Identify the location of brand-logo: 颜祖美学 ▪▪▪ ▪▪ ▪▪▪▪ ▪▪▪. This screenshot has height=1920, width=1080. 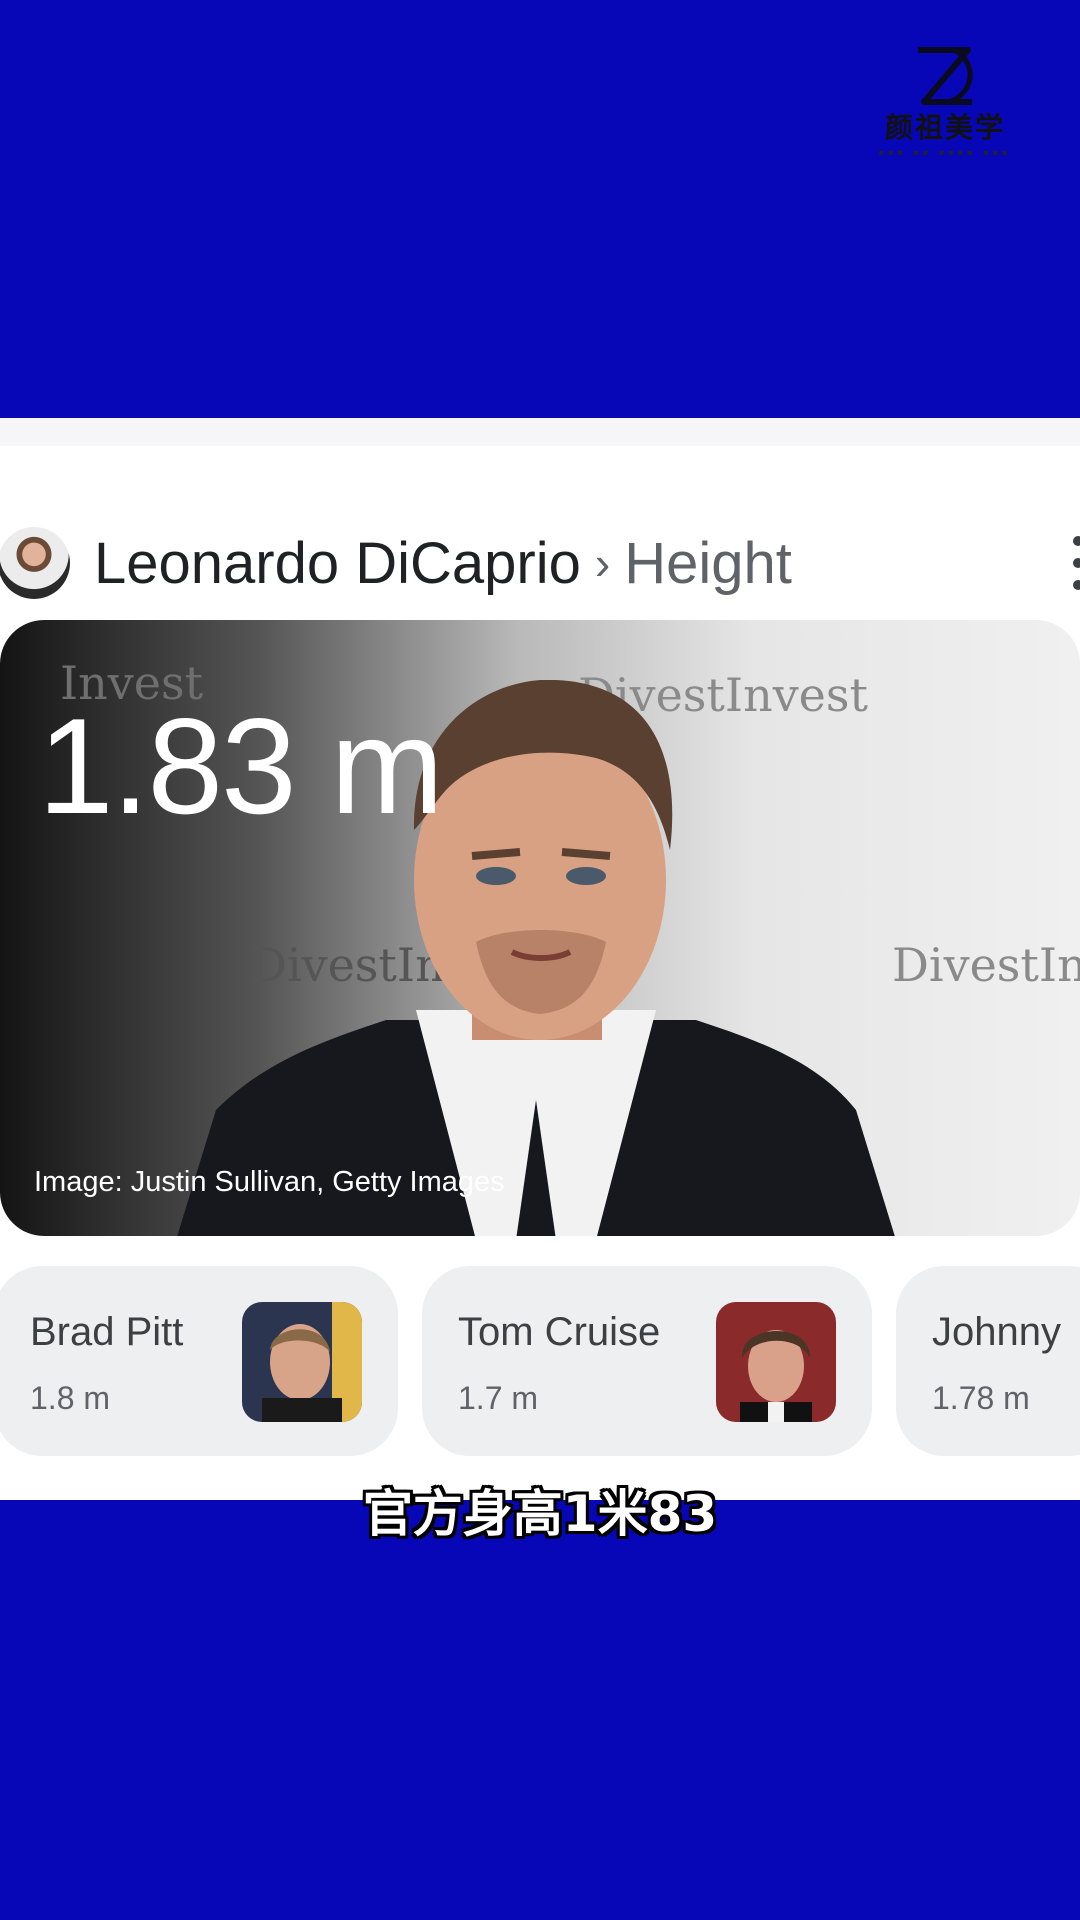
(945, 104).